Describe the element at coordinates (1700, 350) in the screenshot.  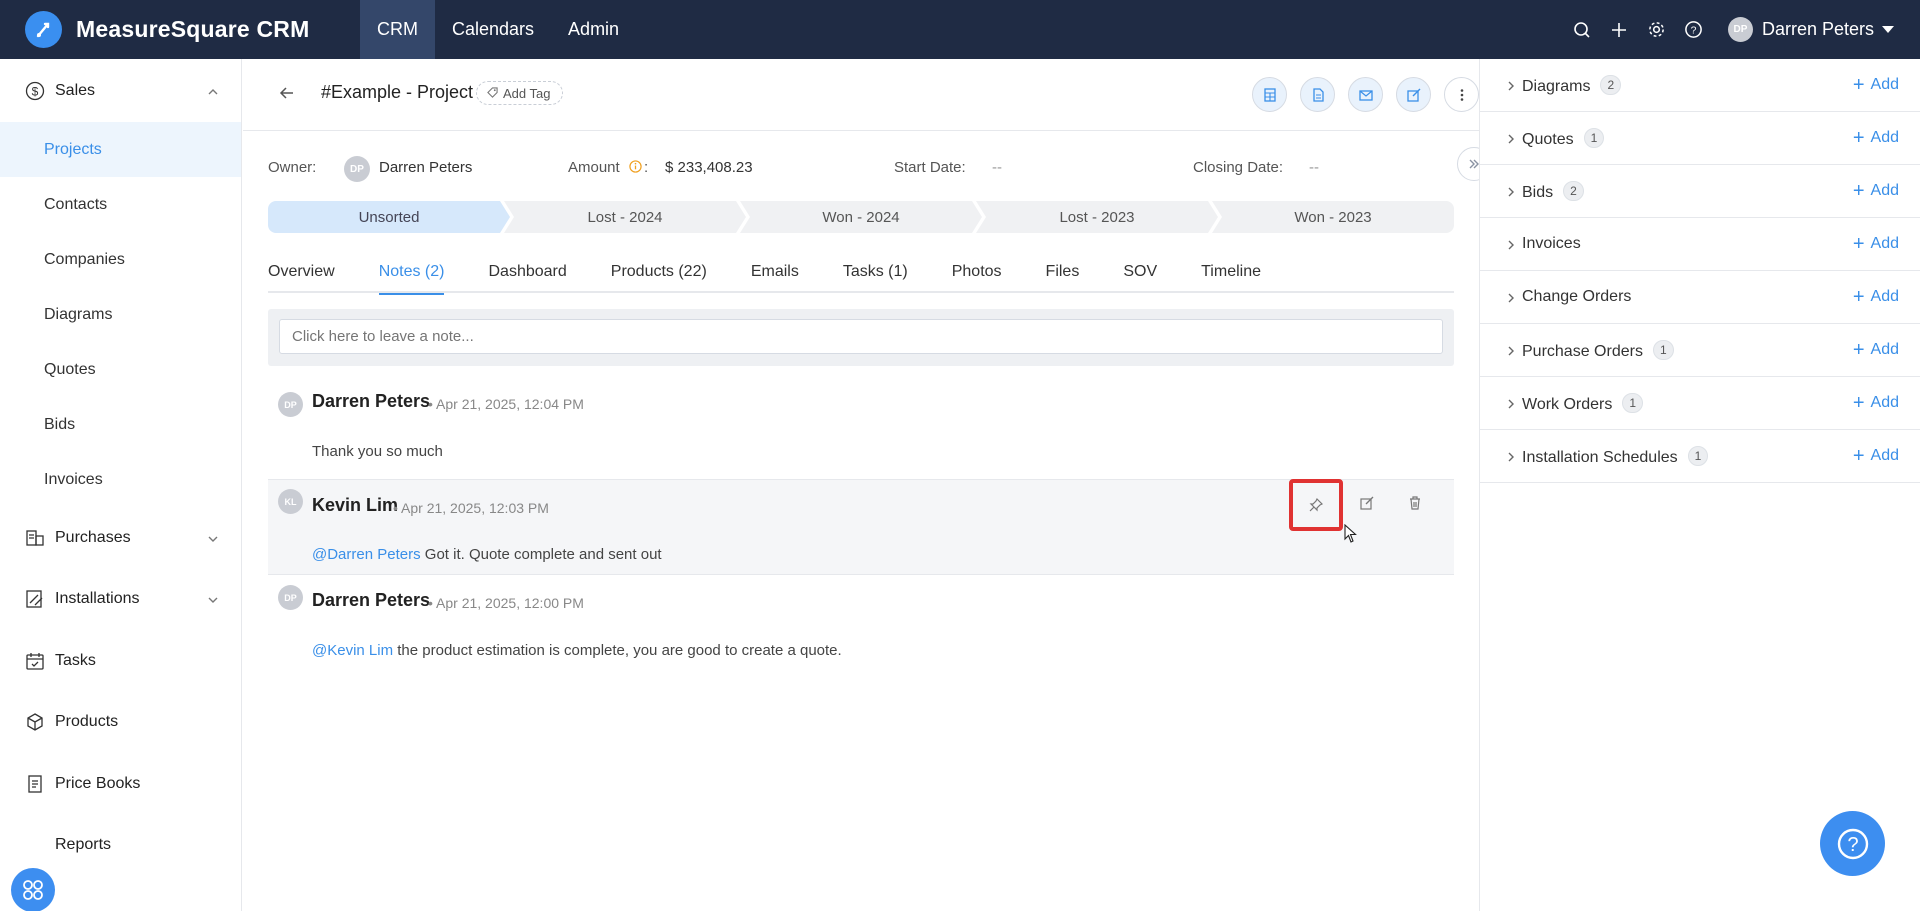
I see `related-row-purchase-orders: Purchase Orders 1 + Add` at that location.